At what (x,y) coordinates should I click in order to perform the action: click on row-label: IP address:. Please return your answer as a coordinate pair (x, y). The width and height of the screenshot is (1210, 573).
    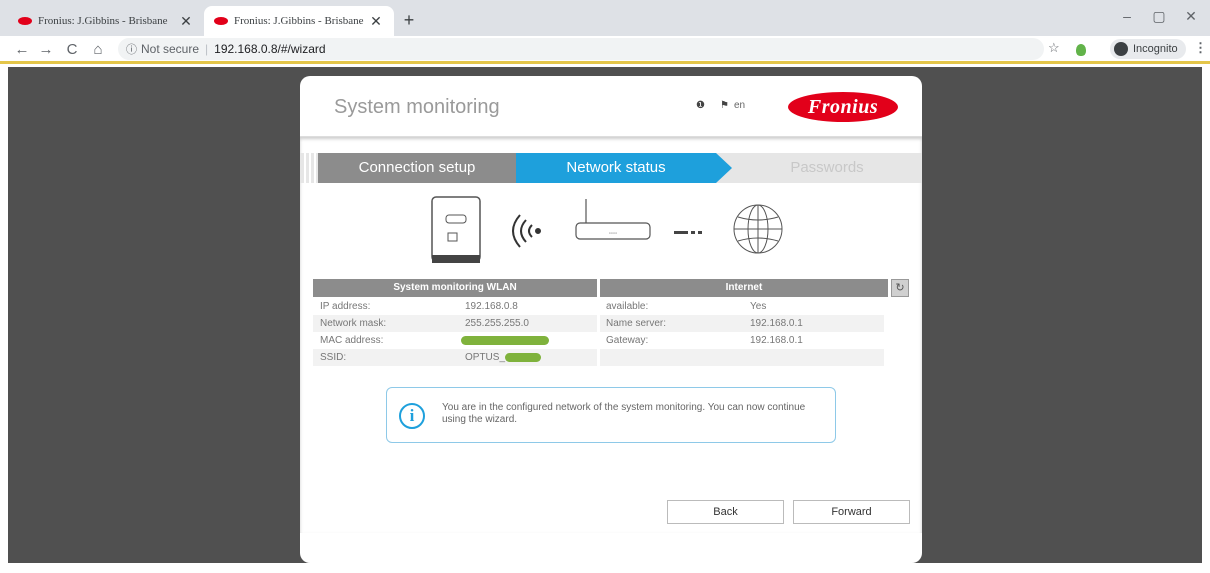
    Looking at the image, I should click on (345, 306).